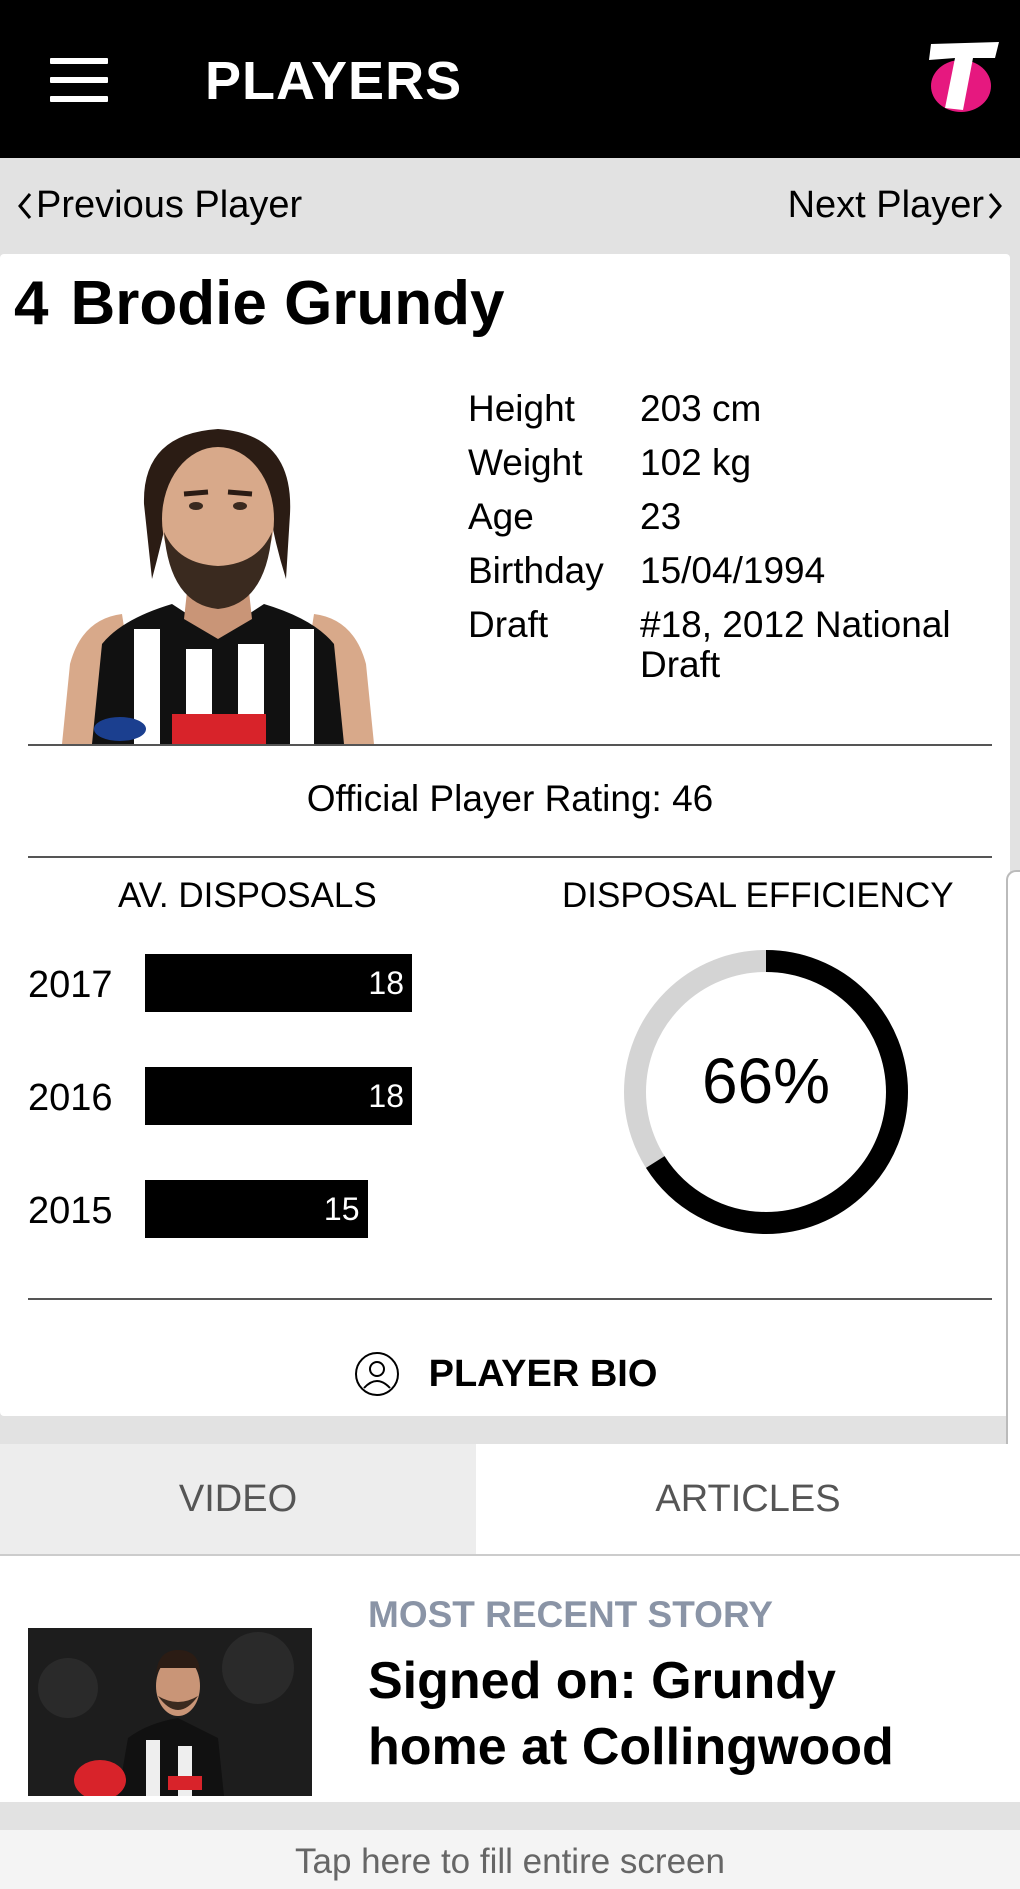 The image size is (1020, 1889). Describe the element at coordinates (25, 205) in the screenshot. I see `chevron-left-icon` at that location.